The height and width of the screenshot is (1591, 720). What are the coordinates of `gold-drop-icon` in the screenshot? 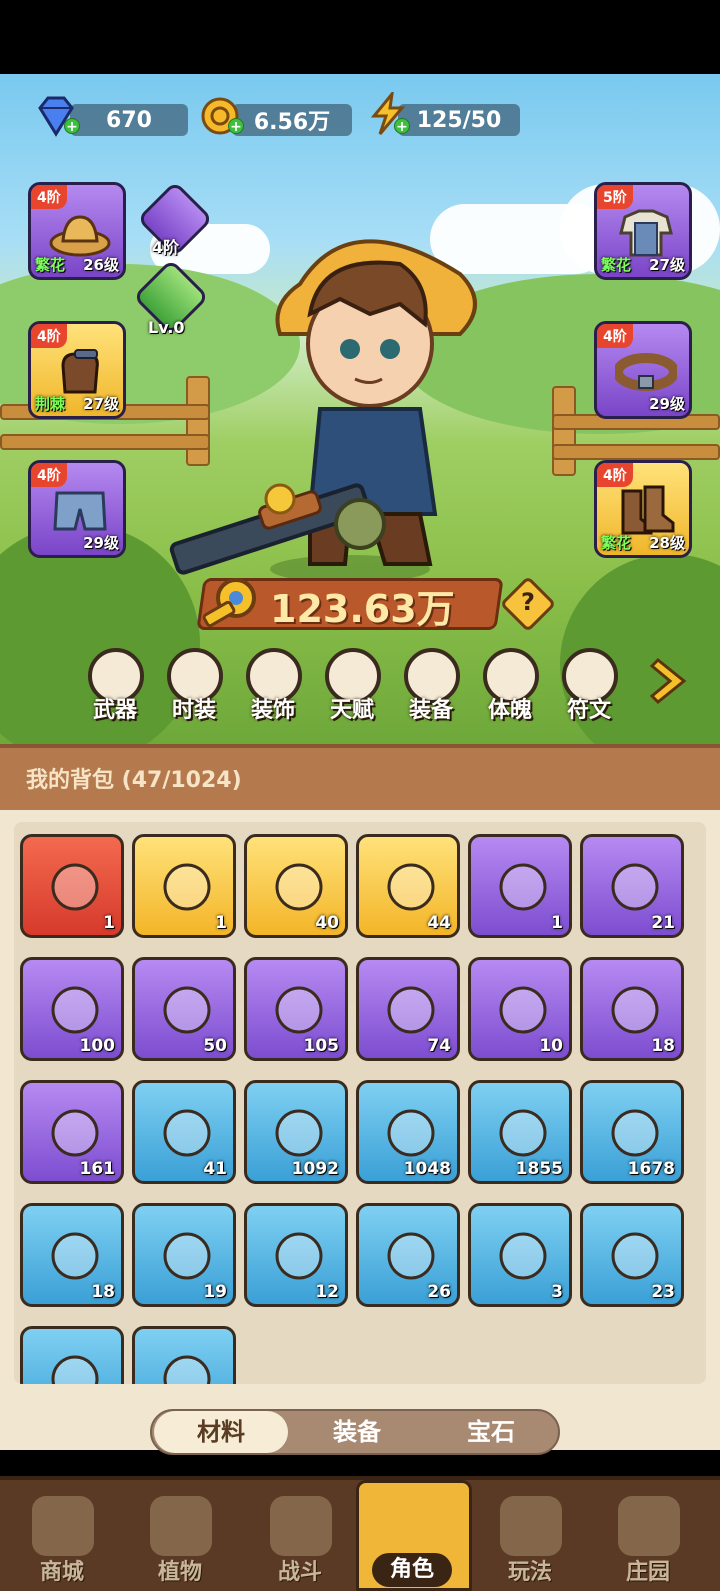 It's located at (635, 1010).